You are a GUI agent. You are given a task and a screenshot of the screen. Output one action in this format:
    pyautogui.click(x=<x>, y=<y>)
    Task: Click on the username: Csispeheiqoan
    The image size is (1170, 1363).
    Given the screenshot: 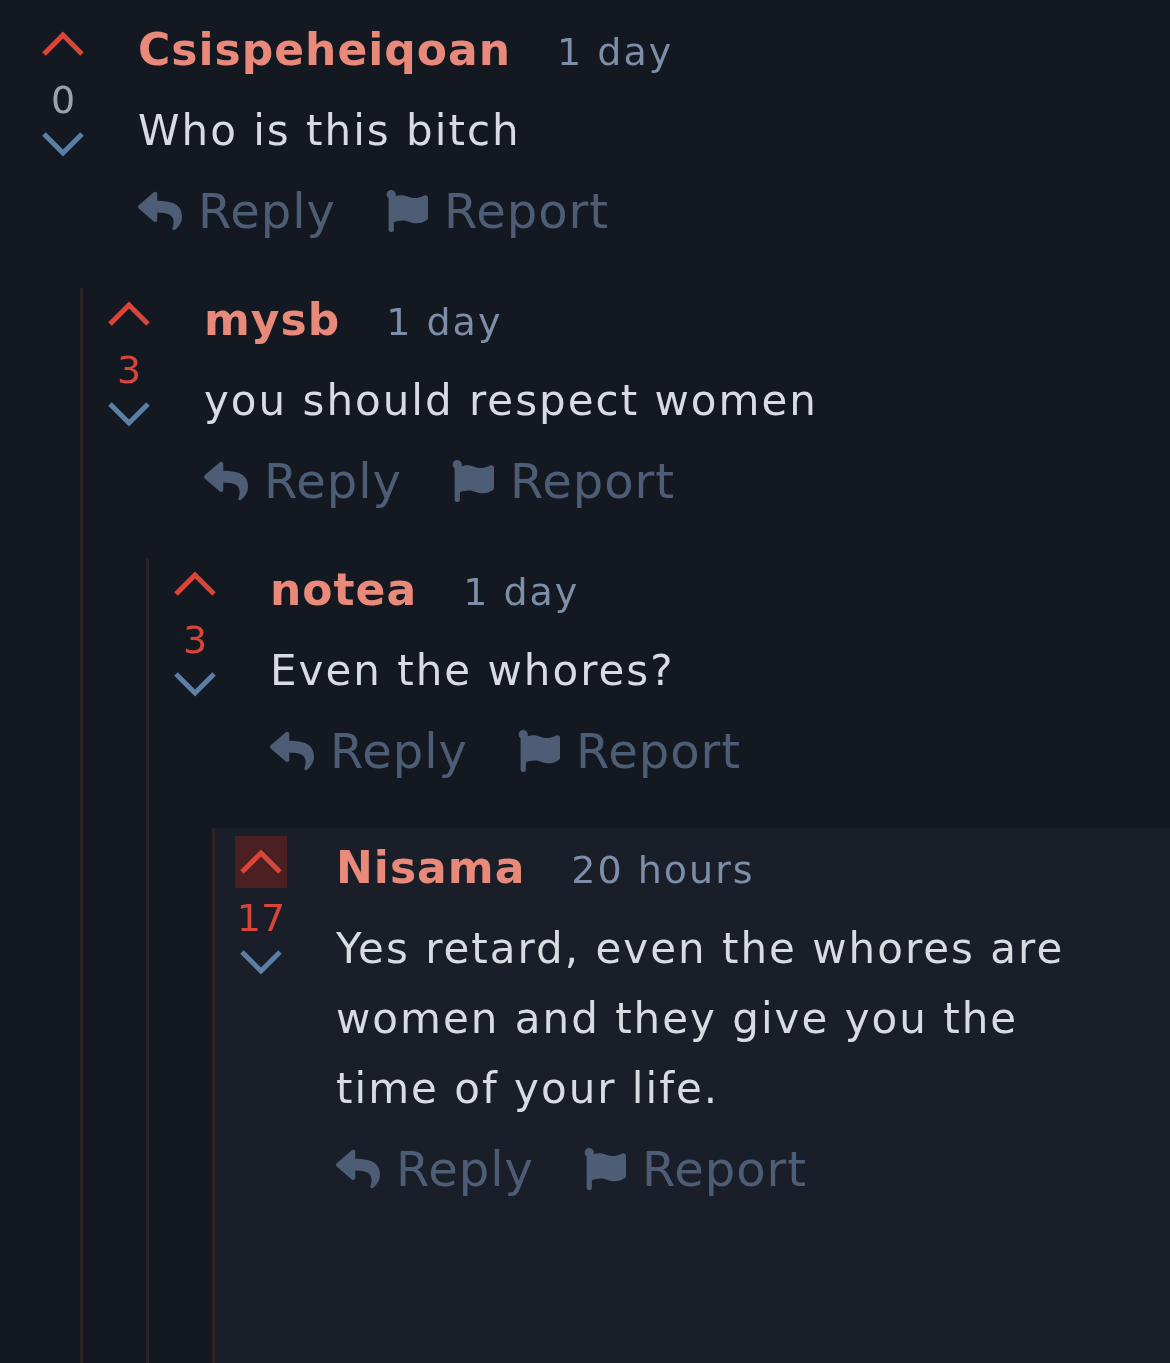 What is the action you would take?
    pyautogui.click(x=325, y=50)
    